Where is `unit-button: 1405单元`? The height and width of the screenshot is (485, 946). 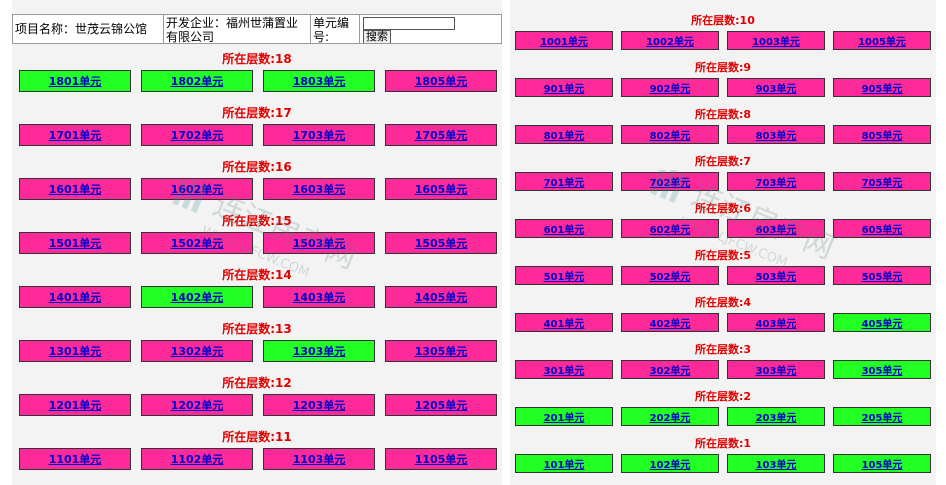 unit-button: 1405单元 is located at coordinates (441, 297).